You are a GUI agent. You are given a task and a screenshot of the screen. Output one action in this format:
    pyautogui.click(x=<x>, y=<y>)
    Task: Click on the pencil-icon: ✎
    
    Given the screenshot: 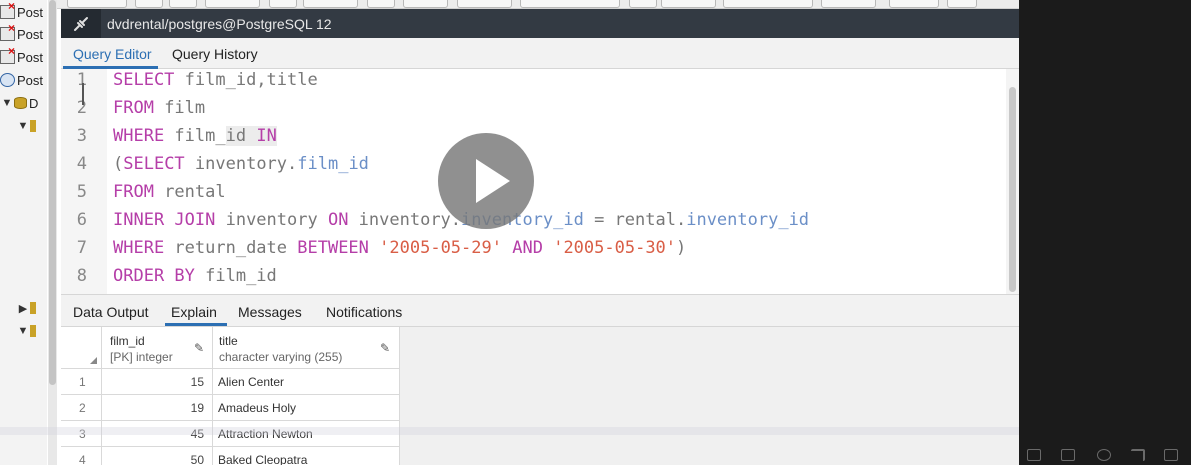 What is the action you would take?
    pyautogui.click(x=199, y=348)
    